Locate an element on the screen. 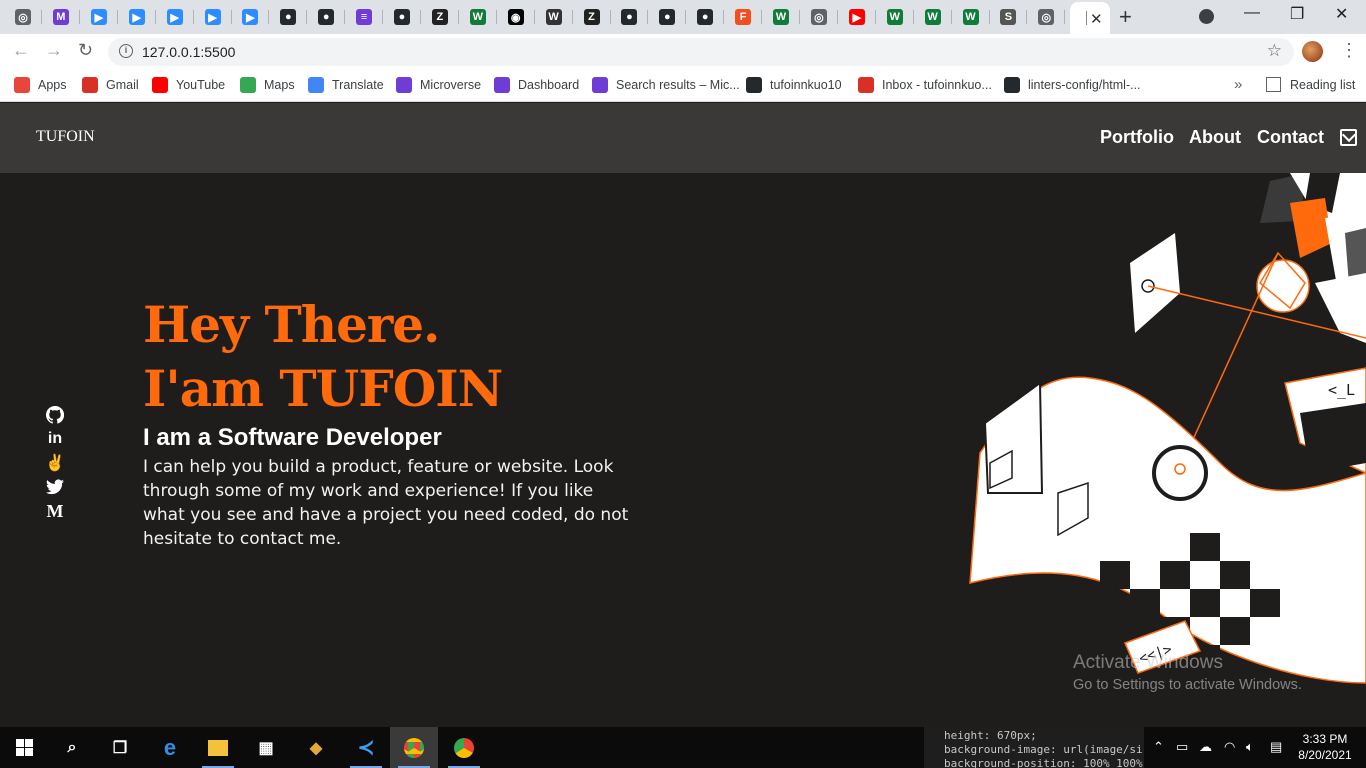  chrome-profile-icon is located at coordinates (464, 747).